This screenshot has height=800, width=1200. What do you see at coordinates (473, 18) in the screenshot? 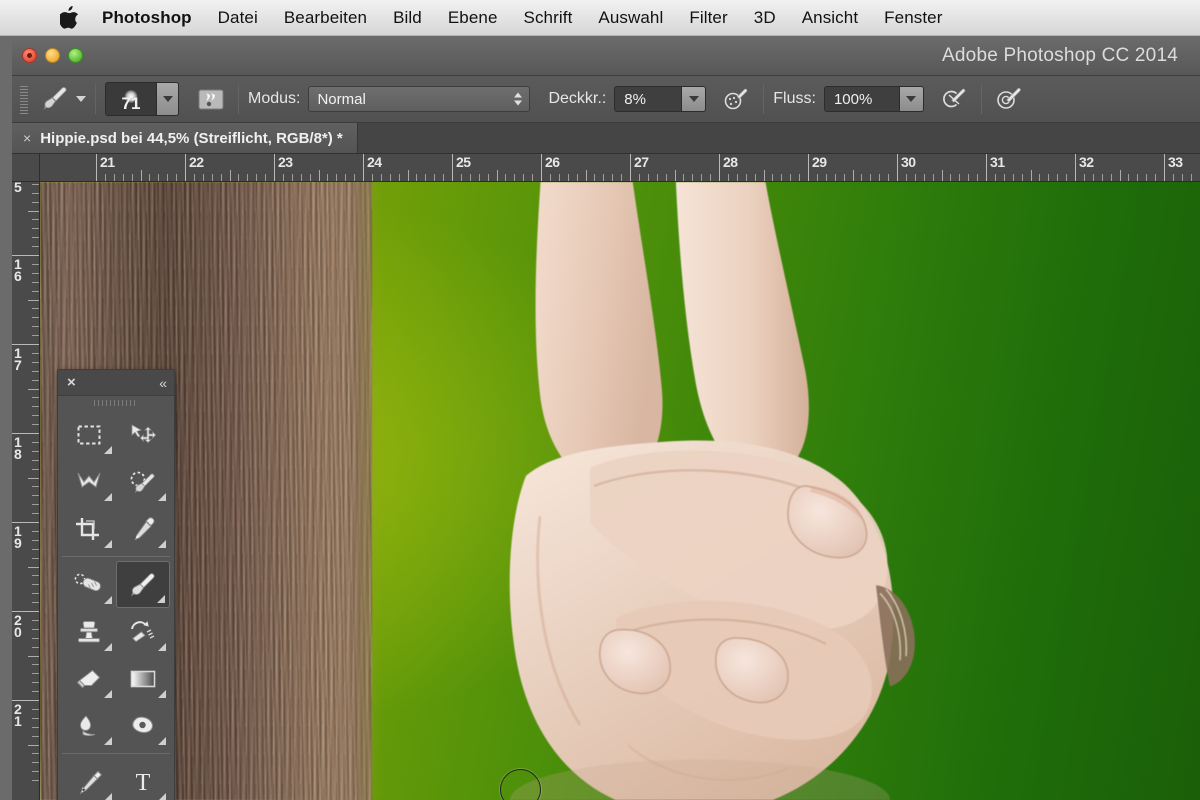
I see `menu-item-ebene: Ebene` at bounding box center [473, 18].